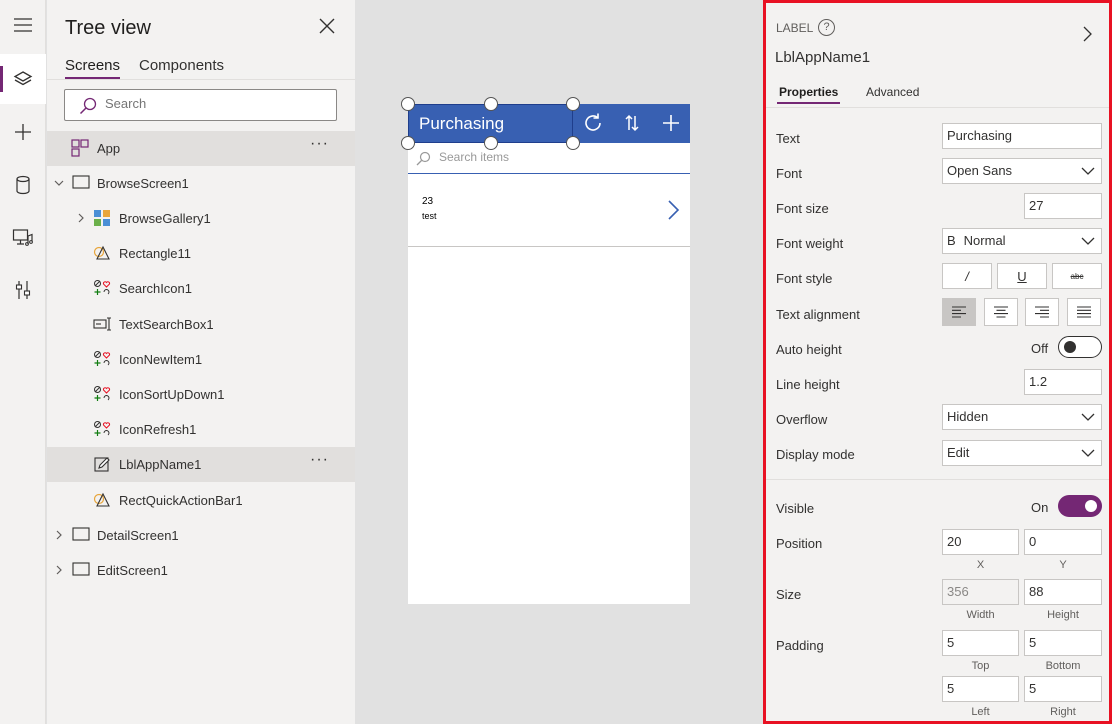 Image resolution: width=1112 pixels, height=724 pixels. What do you see at coordinates (201, 324) in the screenshot?
I see `tree-item-textsearchbox1: TextSearchBox1` at bounding box center [201, 324].